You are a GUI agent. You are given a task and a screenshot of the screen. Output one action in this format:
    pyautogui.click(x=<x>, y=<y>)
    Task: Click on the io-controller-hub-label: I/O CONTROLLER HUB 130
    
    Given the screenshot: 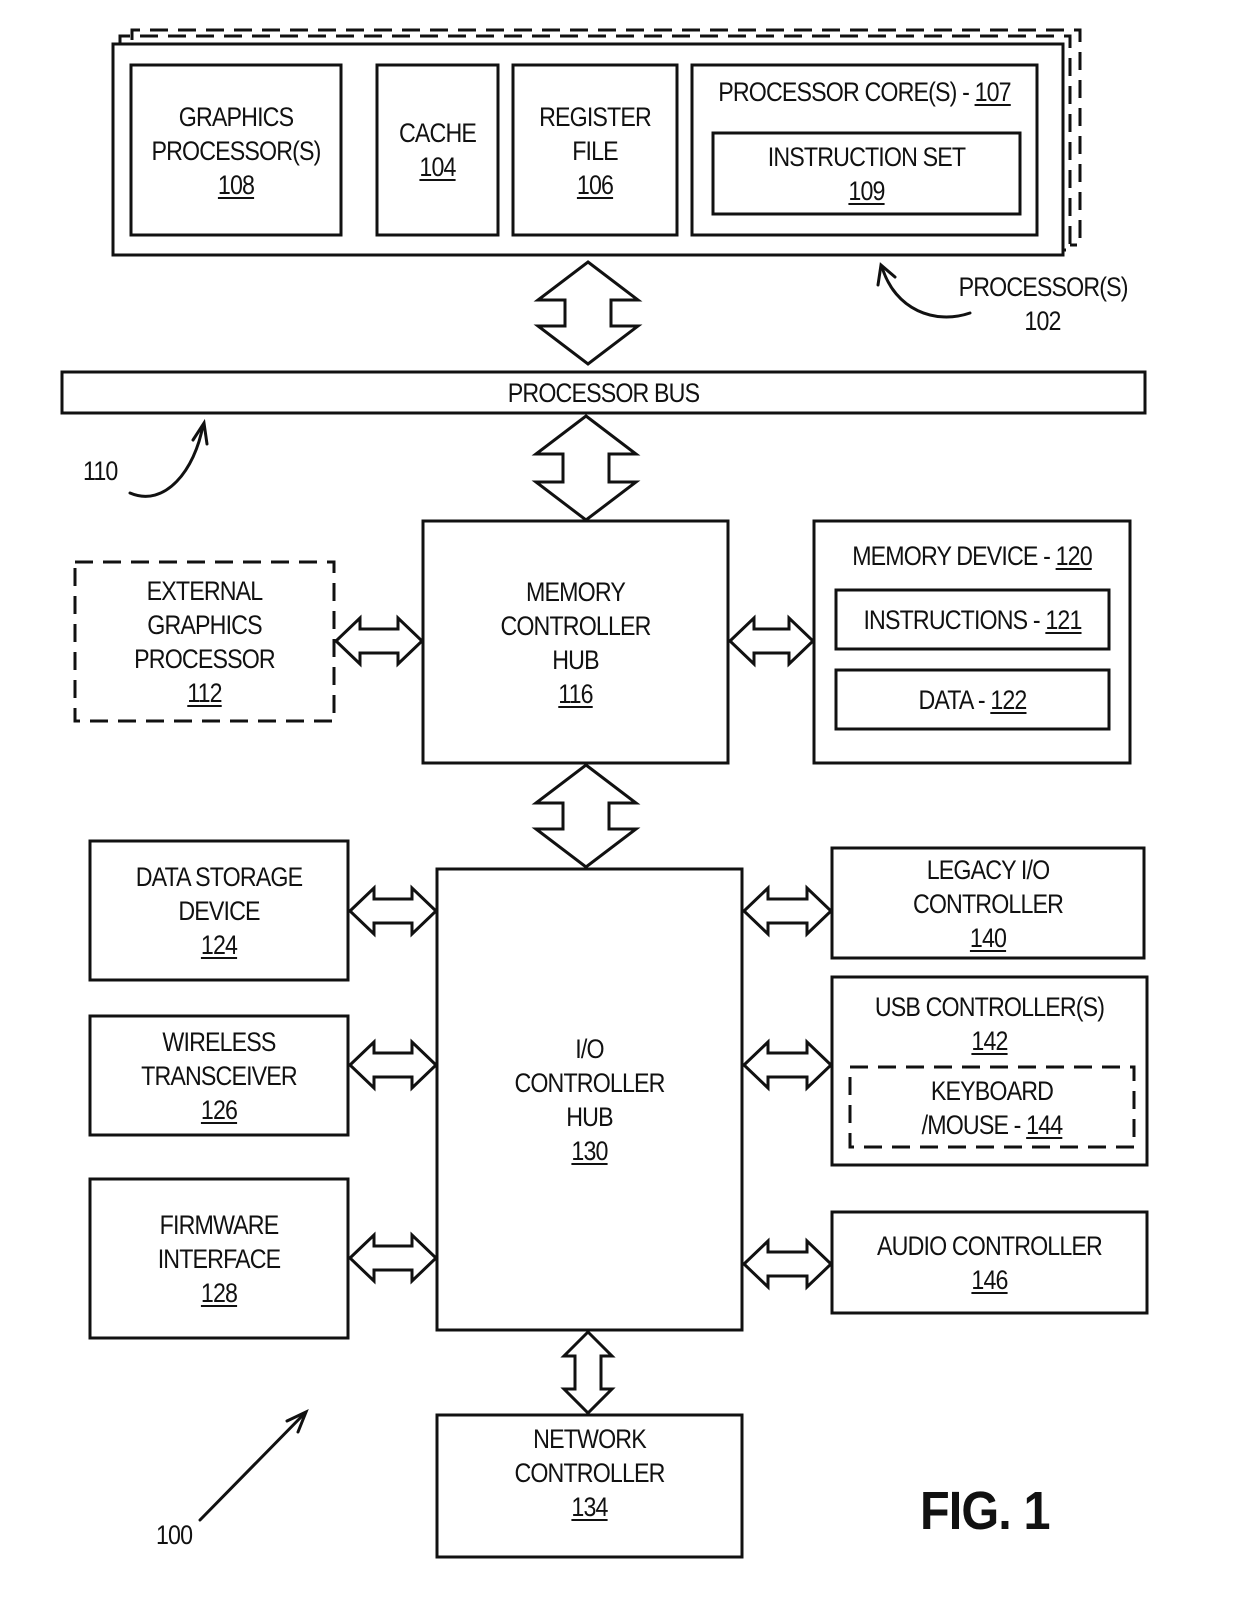 What is the action you would take?
    pyautogui.click(x=589, y=1100)
    